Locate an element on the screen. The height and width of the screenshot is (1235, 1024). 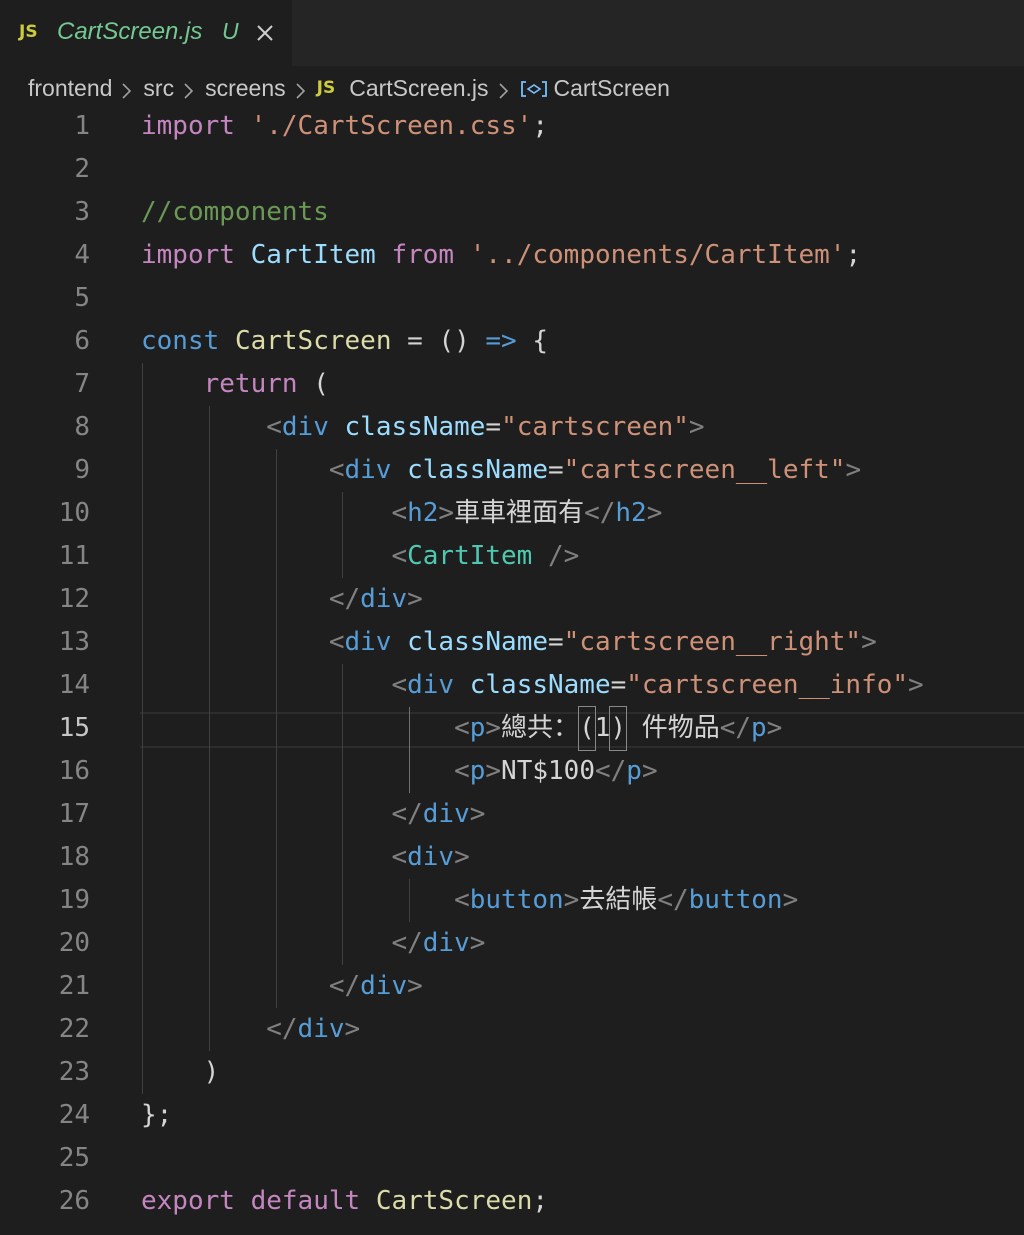
code-text: import './CartScreen.css'; is located at coordinates (344, 126).